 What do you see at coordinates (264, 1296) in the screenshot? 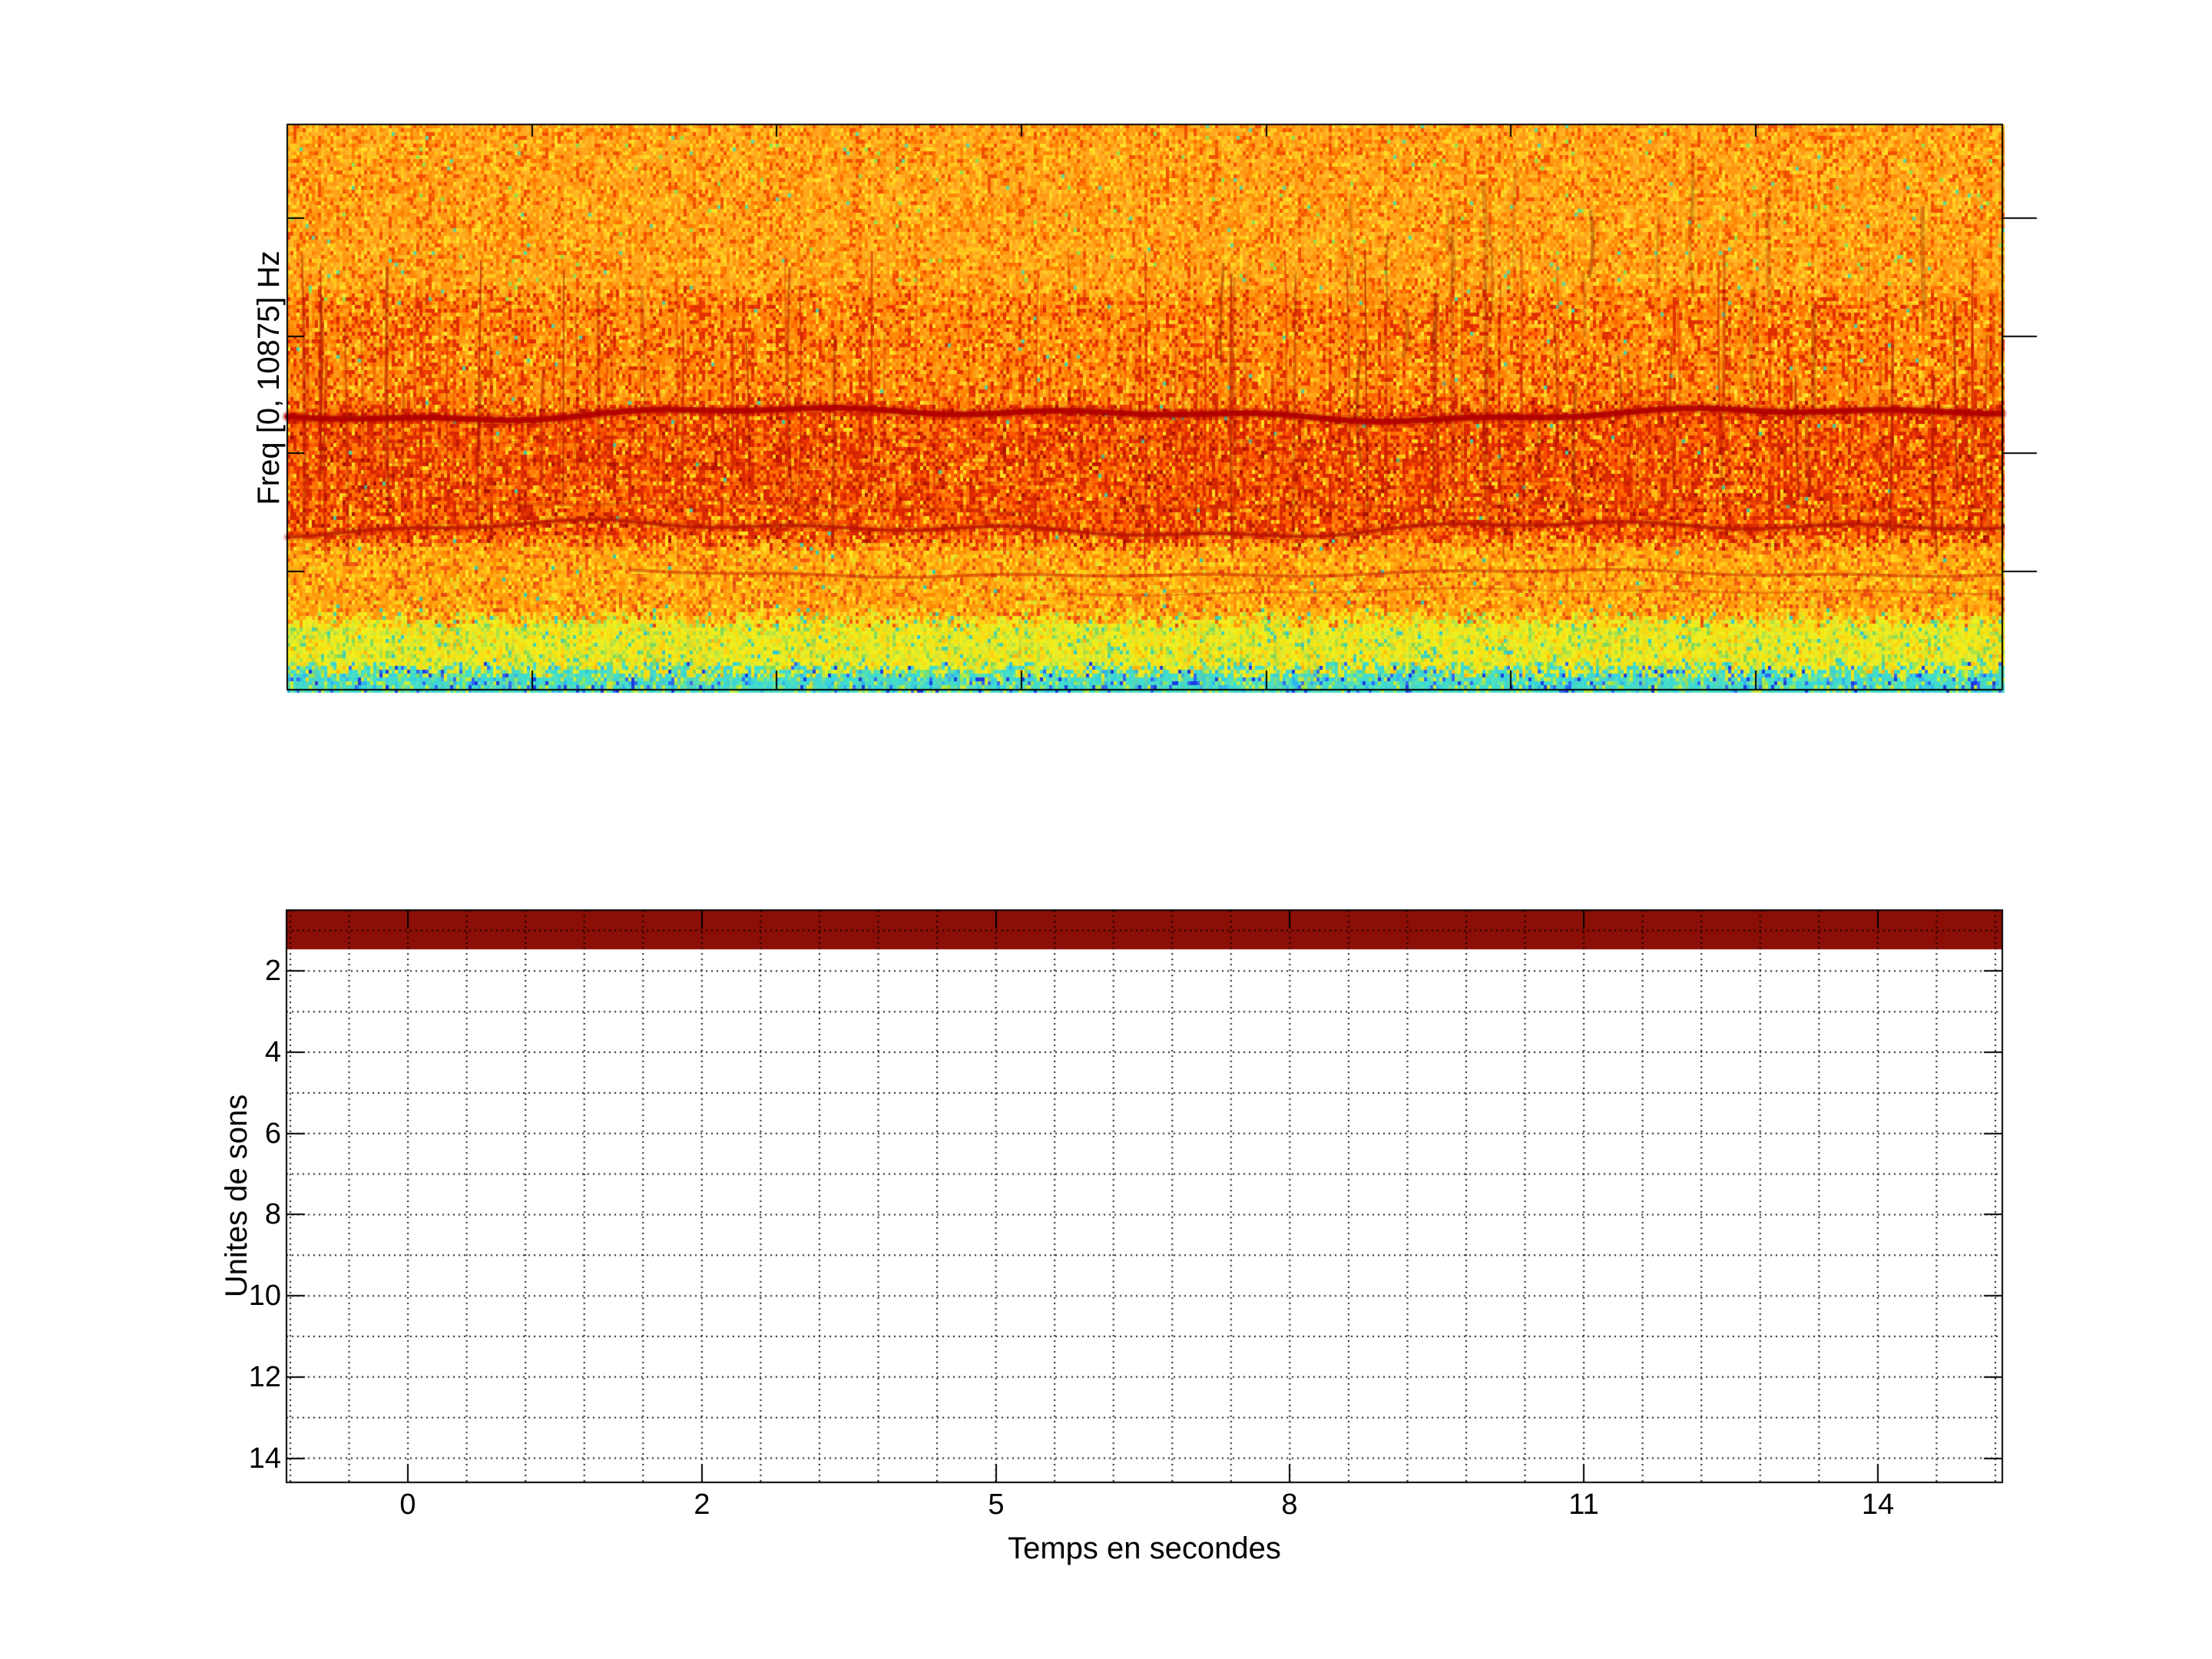
I see `y-tick-label-10: 10` at bounding box center [264, 1296].